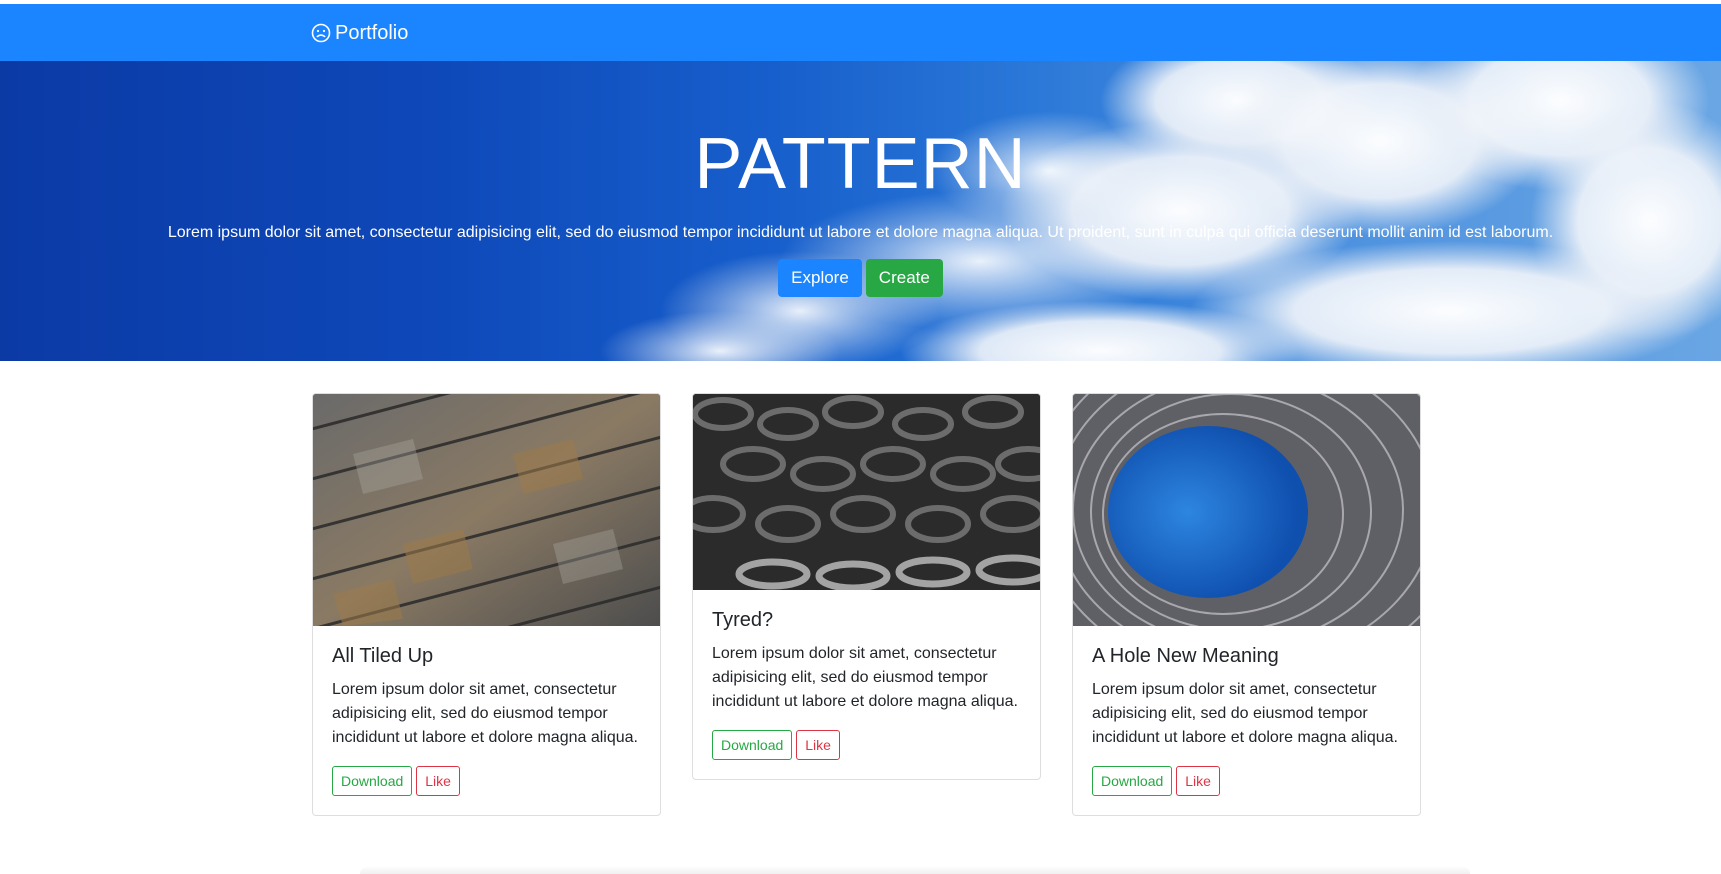  I want to click on card-title: All Tiled Up, so click(383, 656).